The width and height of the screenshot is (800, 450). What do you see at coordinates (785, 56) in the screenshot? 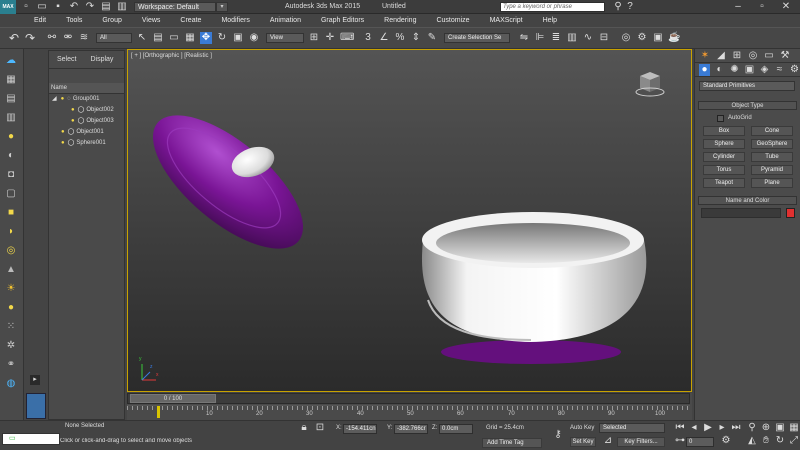
I see `utilities-panel-icon: ⚒` at bounding box center [785, 56].